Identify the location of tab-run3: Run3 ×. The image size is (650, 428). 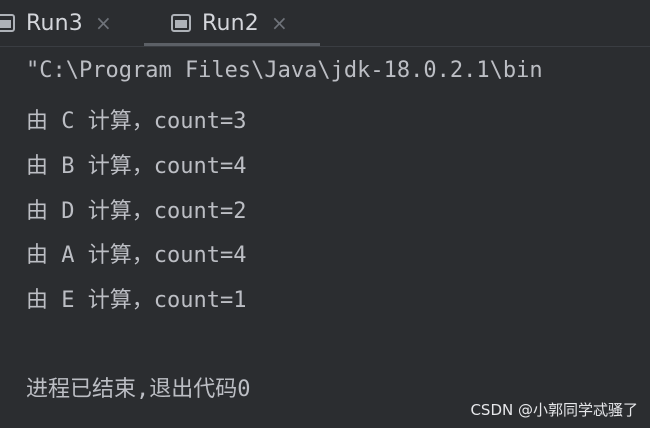
(56, 23).